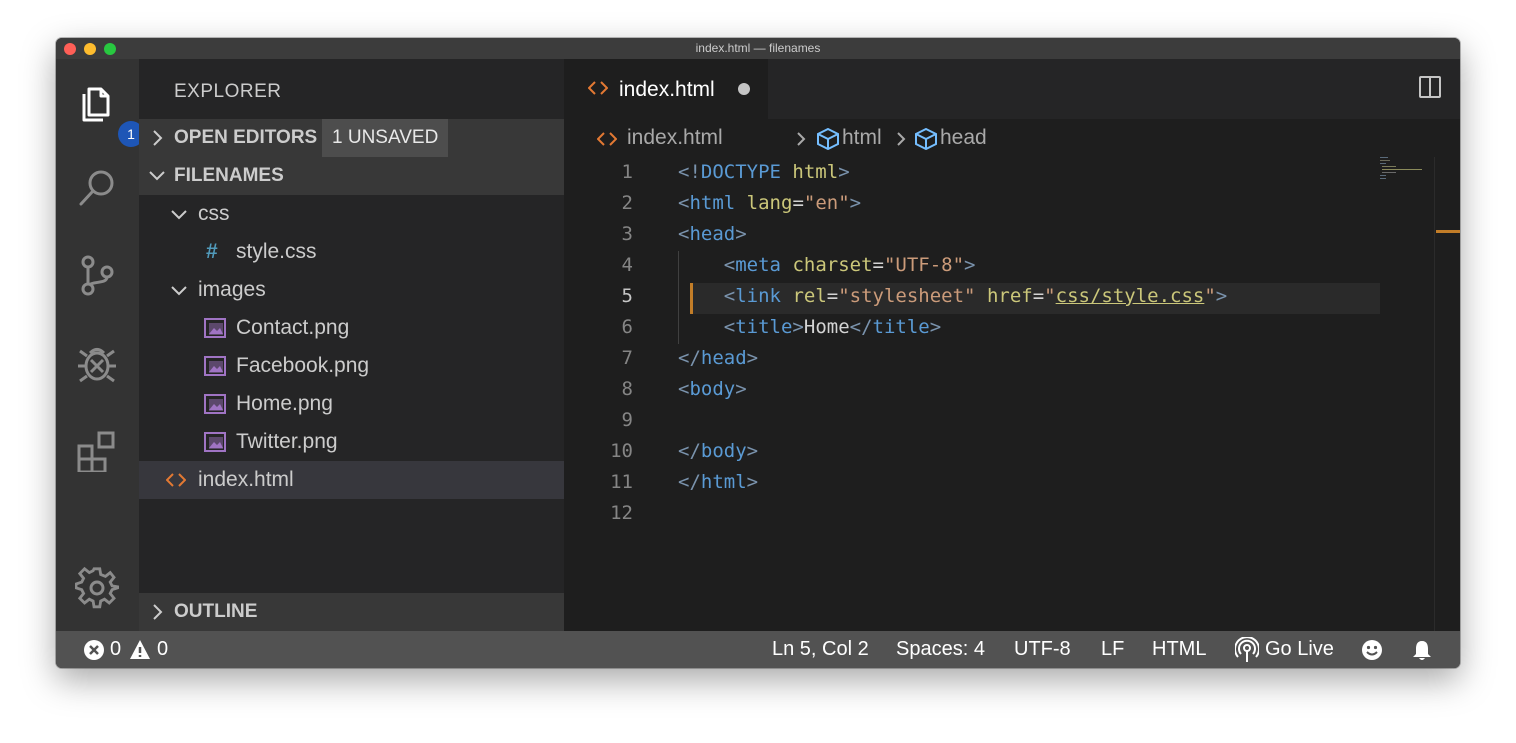  Describe the element at coordinates (740, 172) in the screenshot. I see `code-token: DOCTYPE` at that location.